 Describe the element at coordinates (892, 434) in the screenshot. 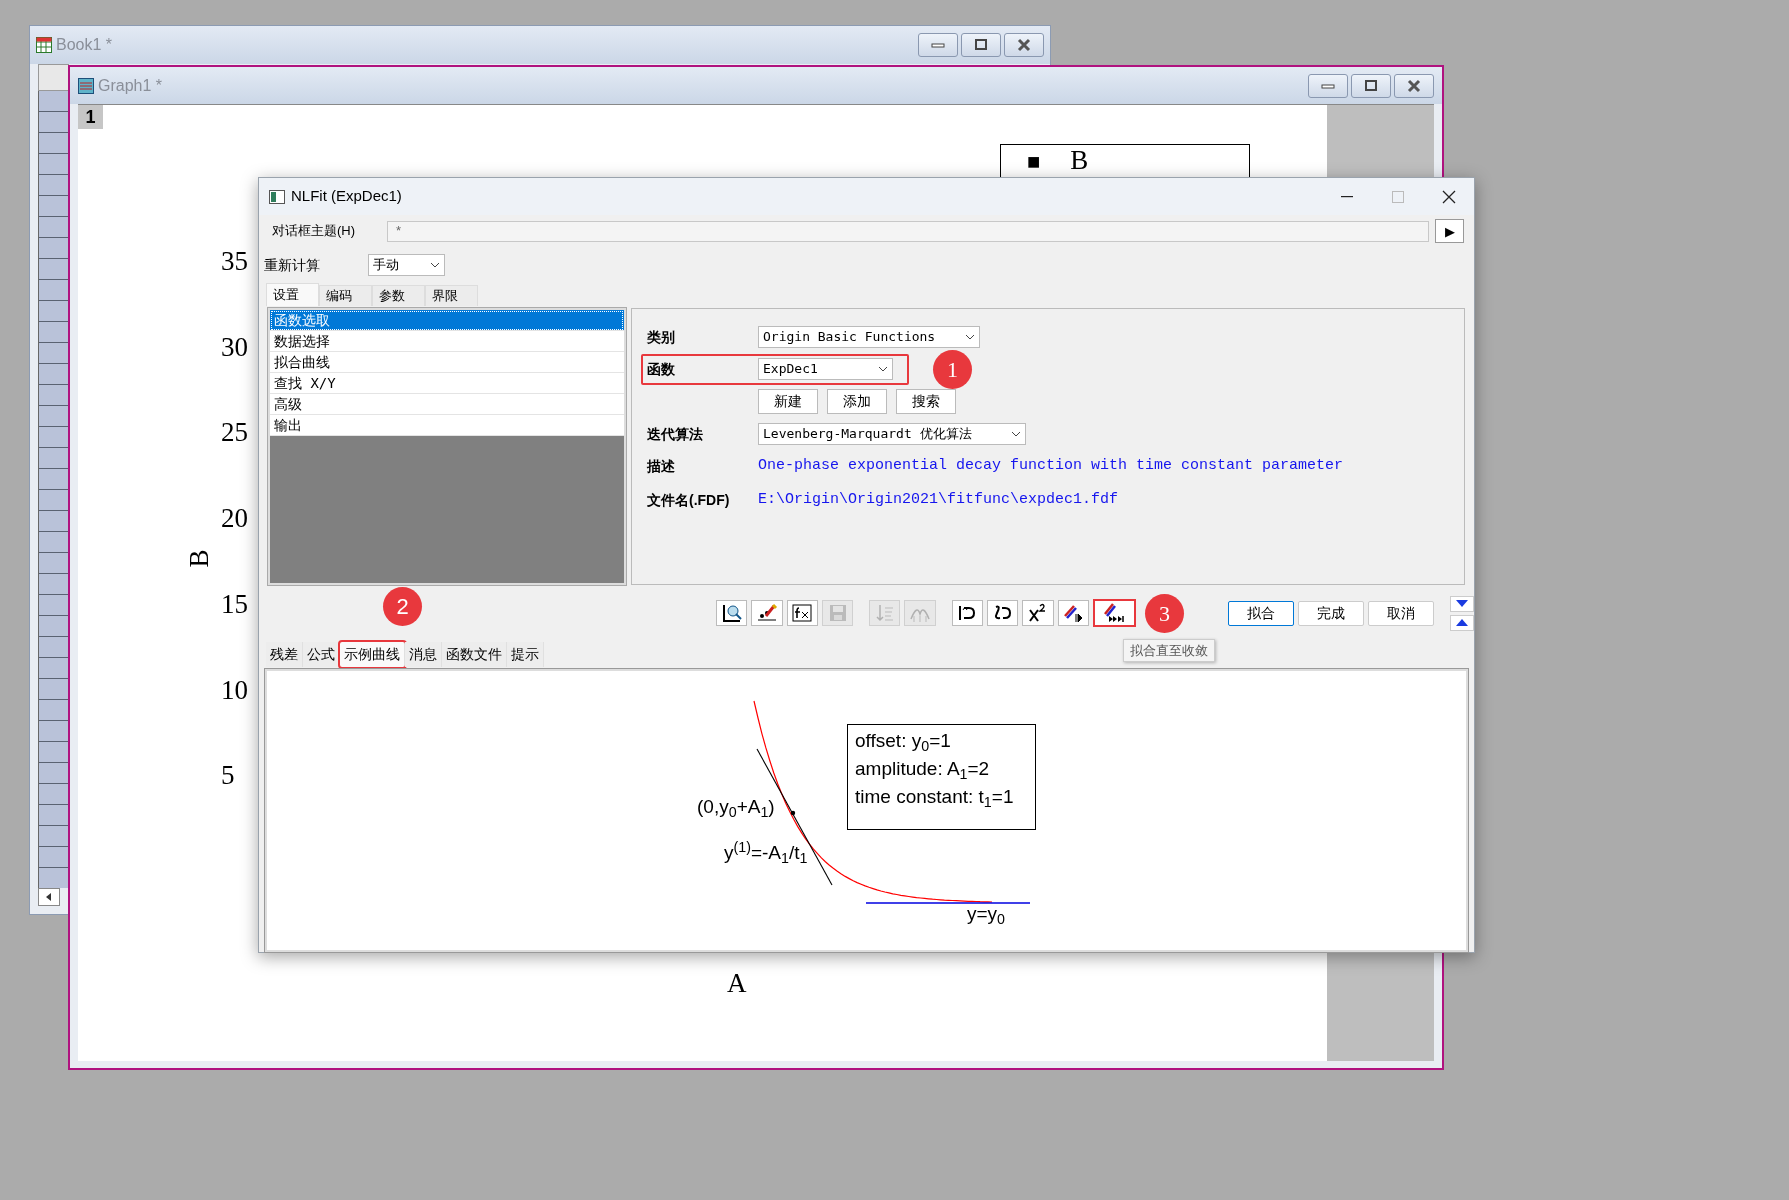

I see `dropdown: Levenberg-Marquardt 优化算法` at that location.